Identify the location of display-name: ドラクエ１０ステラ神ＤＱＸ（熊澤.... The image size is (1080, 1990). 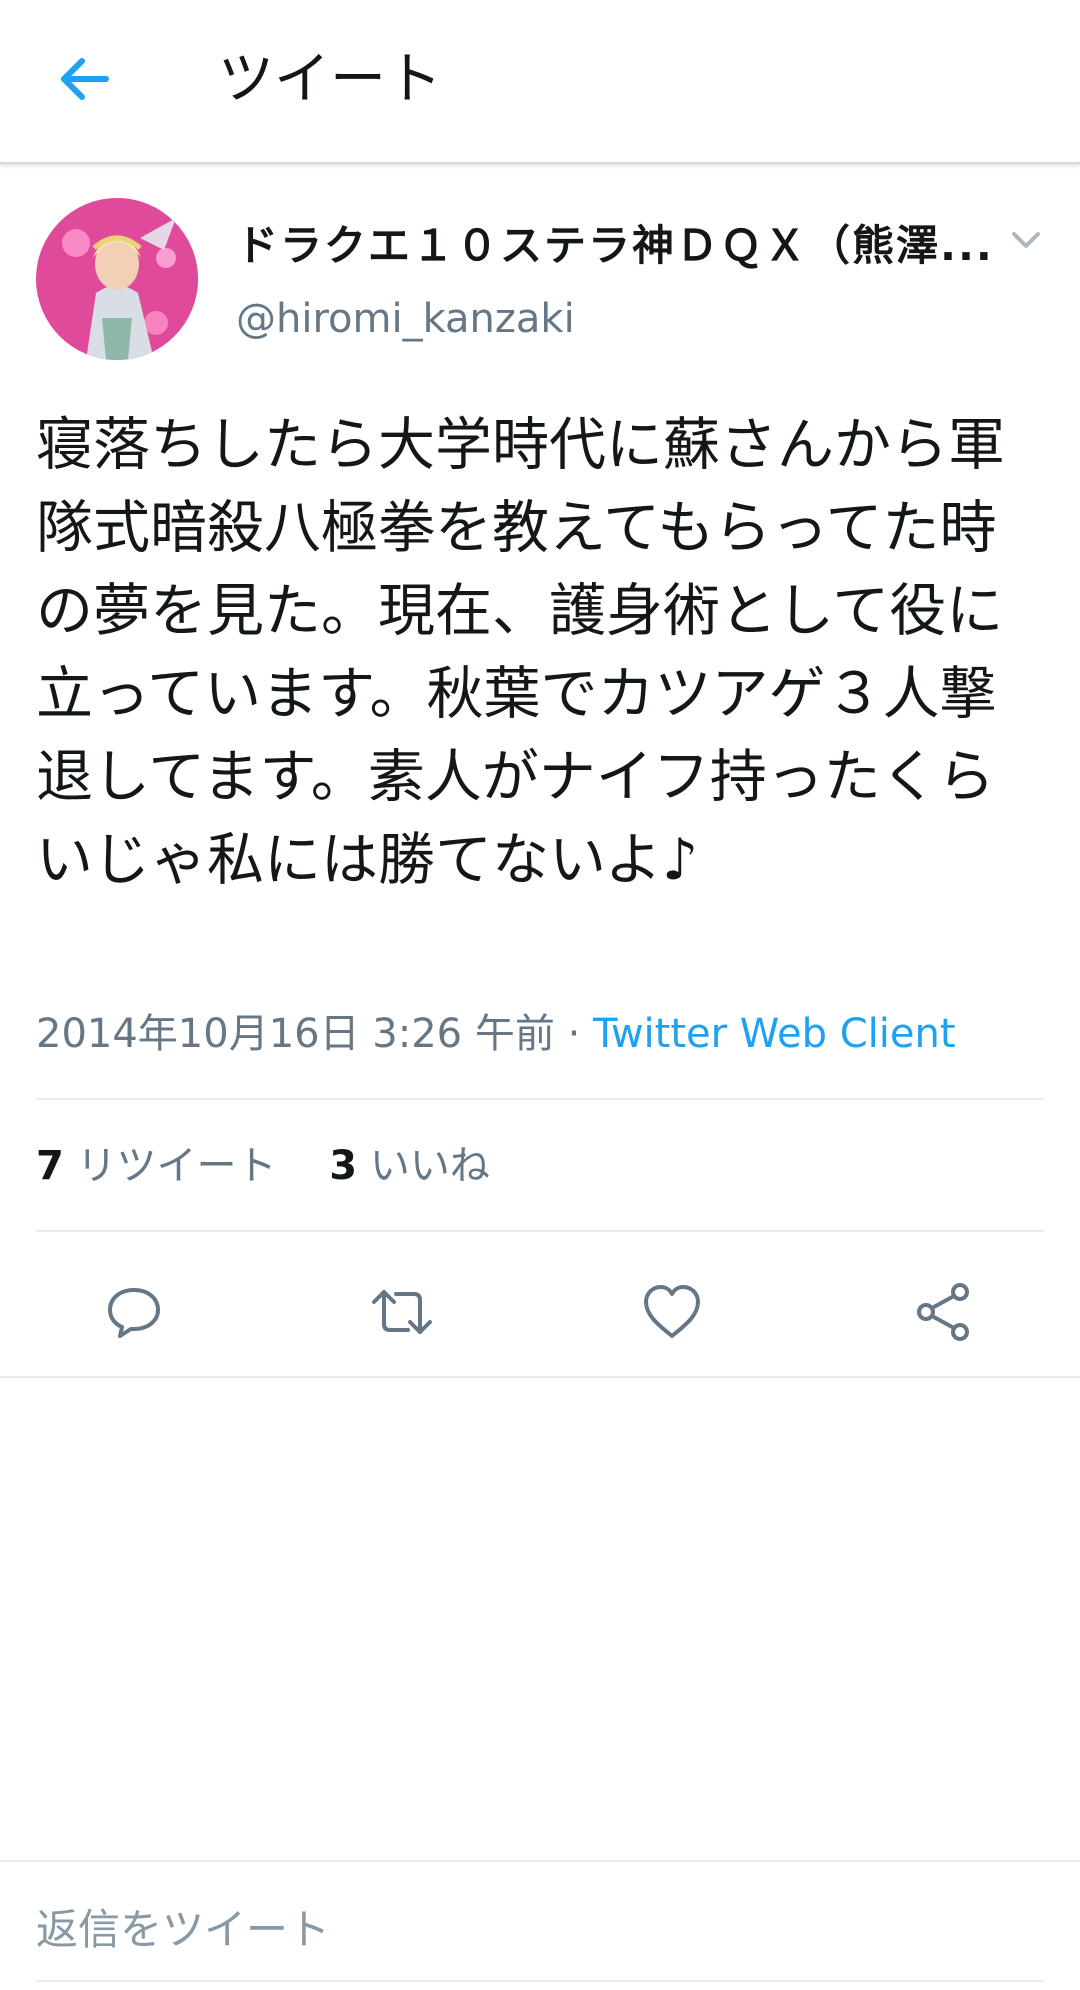
(616, 246).